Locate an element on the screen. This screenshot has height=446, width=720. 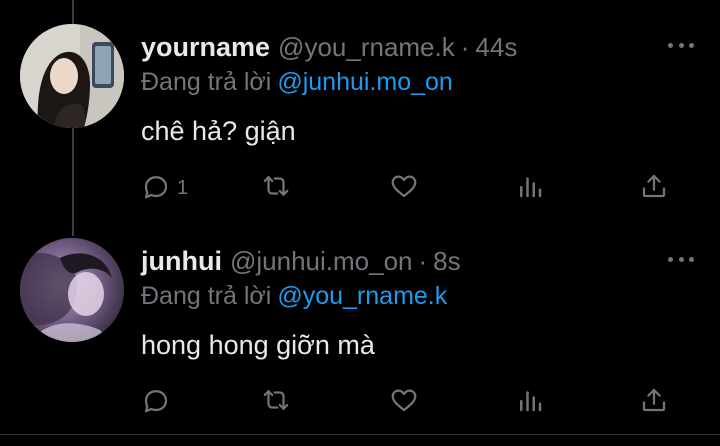
display-name: yourname is located at coordinates (205, 47).